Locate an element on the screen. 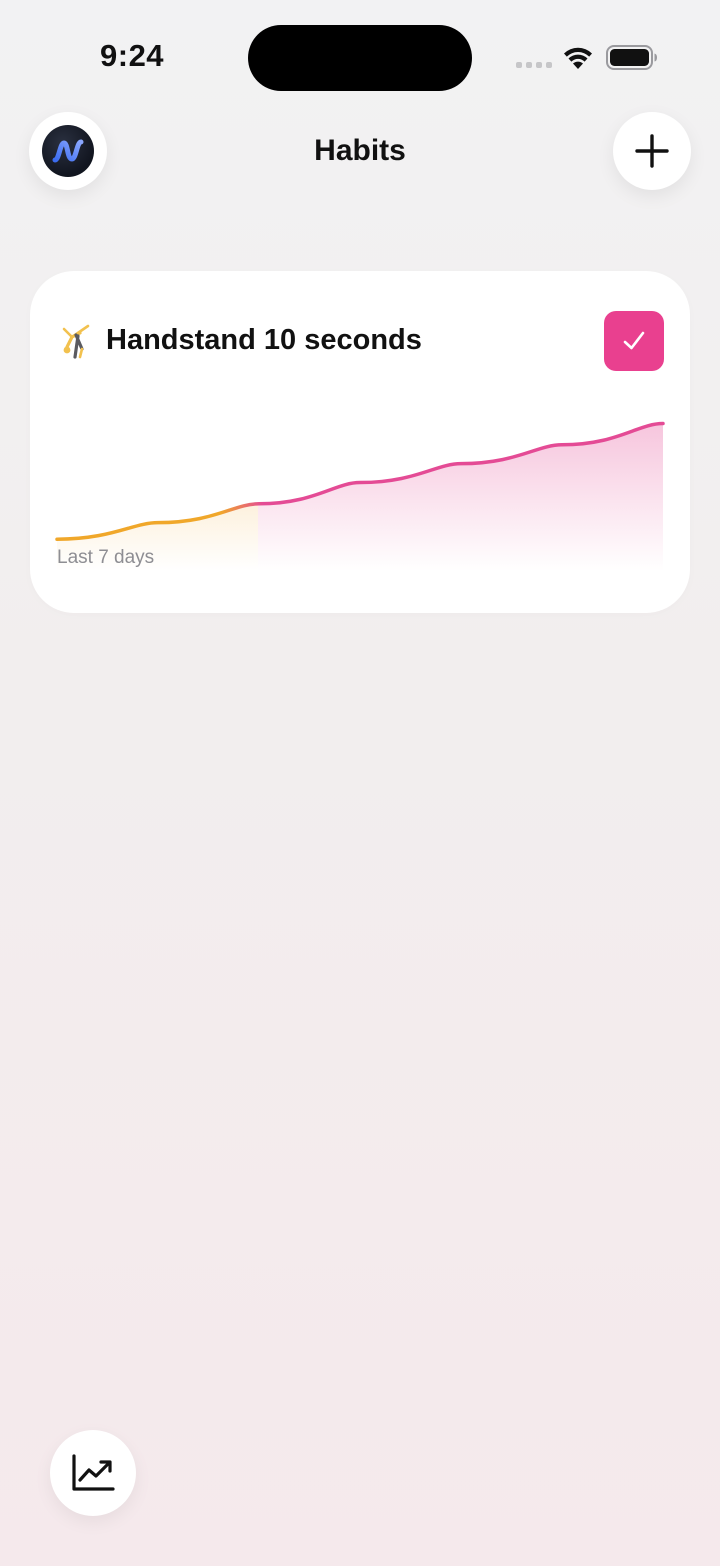  plus-icon is located at coordinates (652, 151).